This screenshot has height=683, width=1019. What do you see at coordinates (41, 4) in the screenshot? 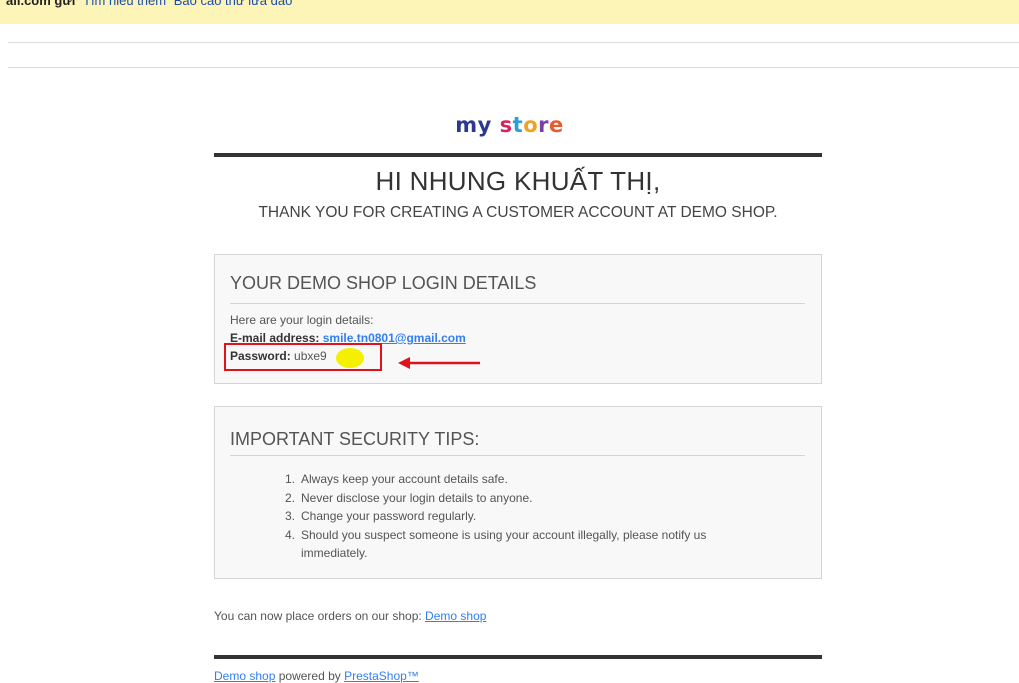
I see `warning-sender-text: ail.com gửi` at bounding box center [41, 4].